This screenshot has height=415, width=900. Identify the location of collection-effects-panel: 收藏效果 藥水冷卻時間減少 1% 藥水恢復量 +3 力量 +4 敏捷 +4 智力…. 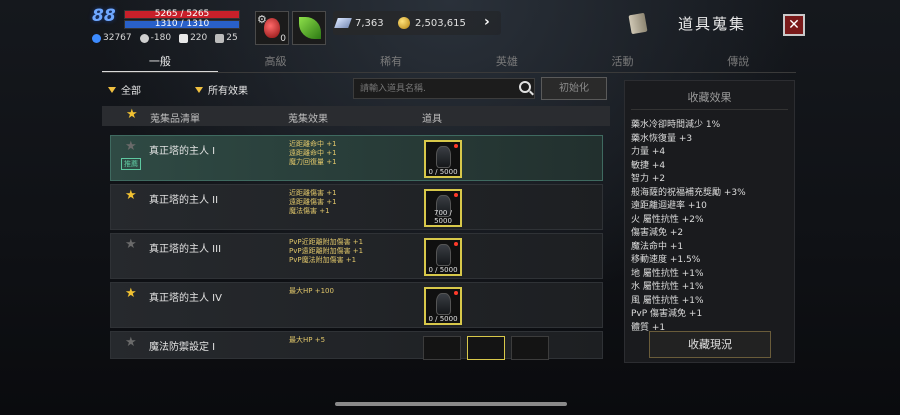
(709, 221).